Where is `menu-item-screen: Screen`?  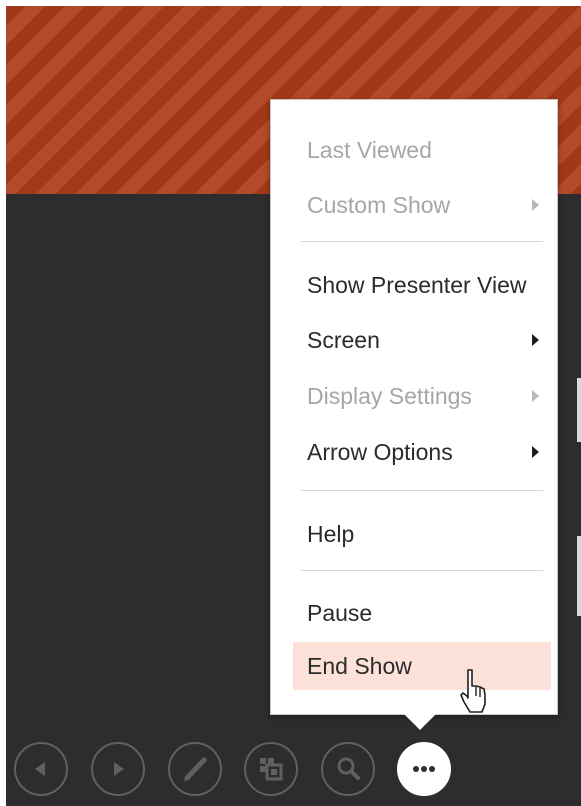 menu-item-screen: Screen is located at coordinates (422, 340).